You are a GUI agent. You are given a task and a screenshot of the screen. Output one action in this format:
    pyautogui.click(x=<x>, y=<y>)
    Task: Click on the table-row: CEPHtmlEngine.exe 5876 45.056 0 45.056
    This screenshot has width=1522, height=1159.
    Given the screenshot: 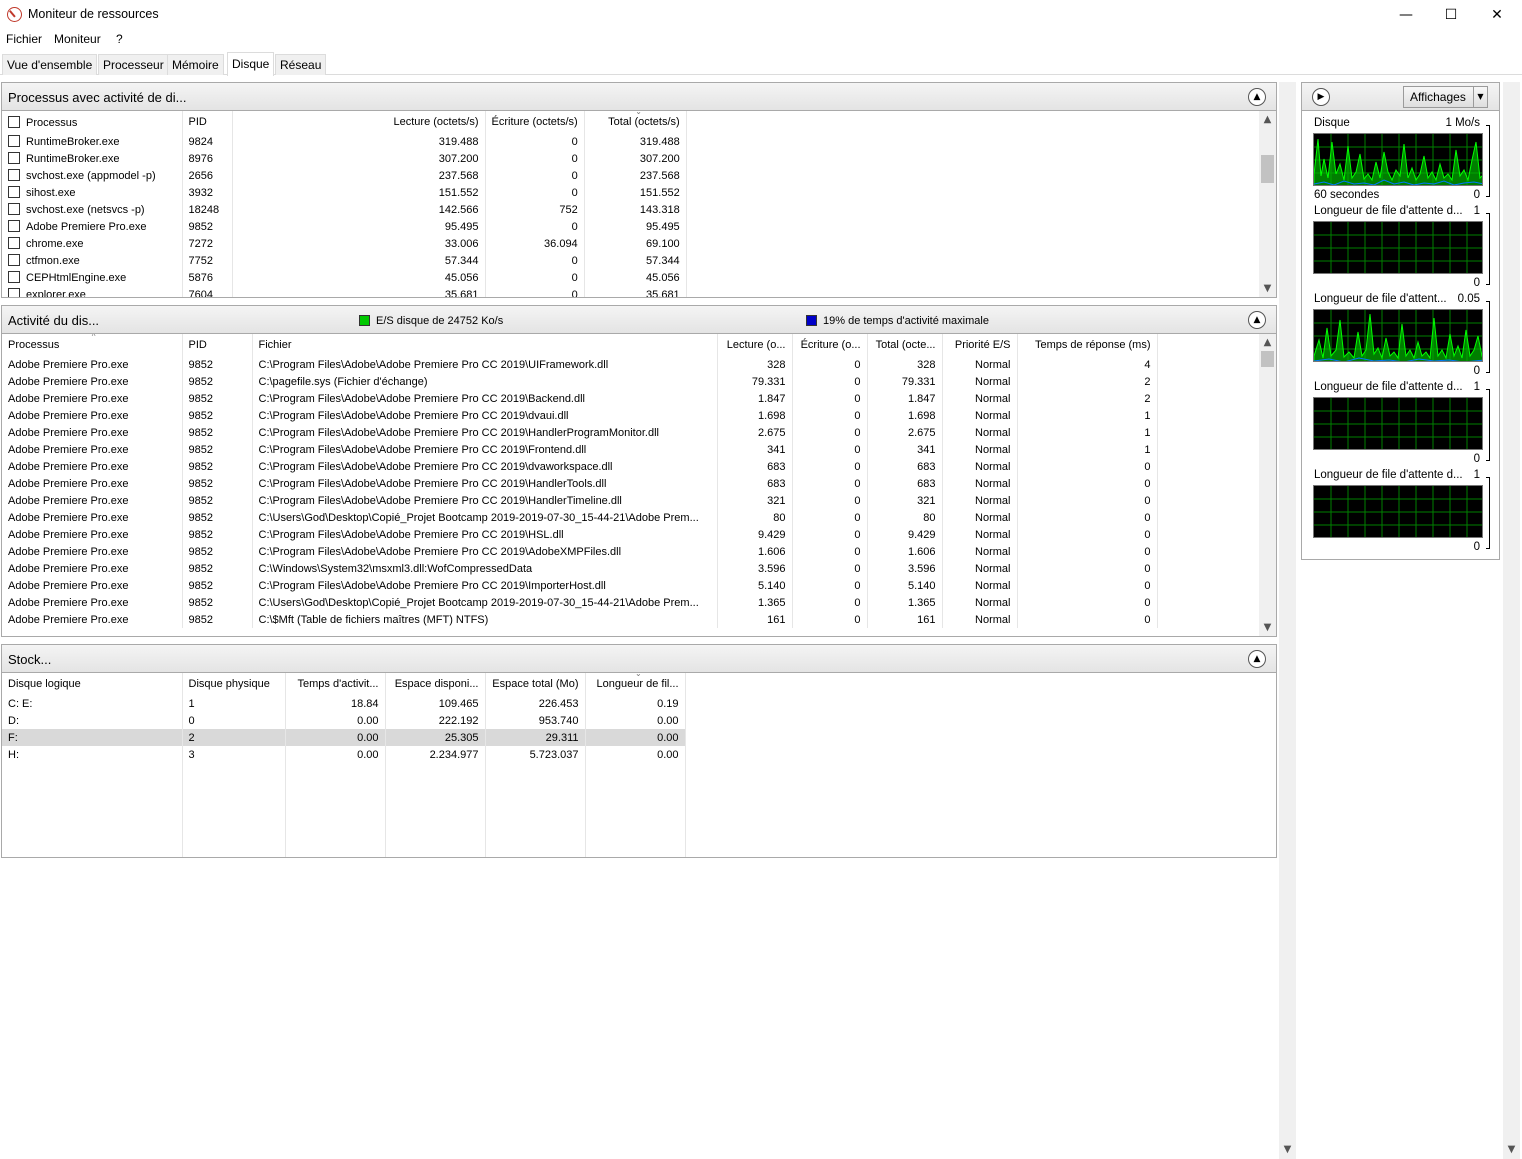 What is the action you would take?
    pyautogui.click(x=344, y=277)
    